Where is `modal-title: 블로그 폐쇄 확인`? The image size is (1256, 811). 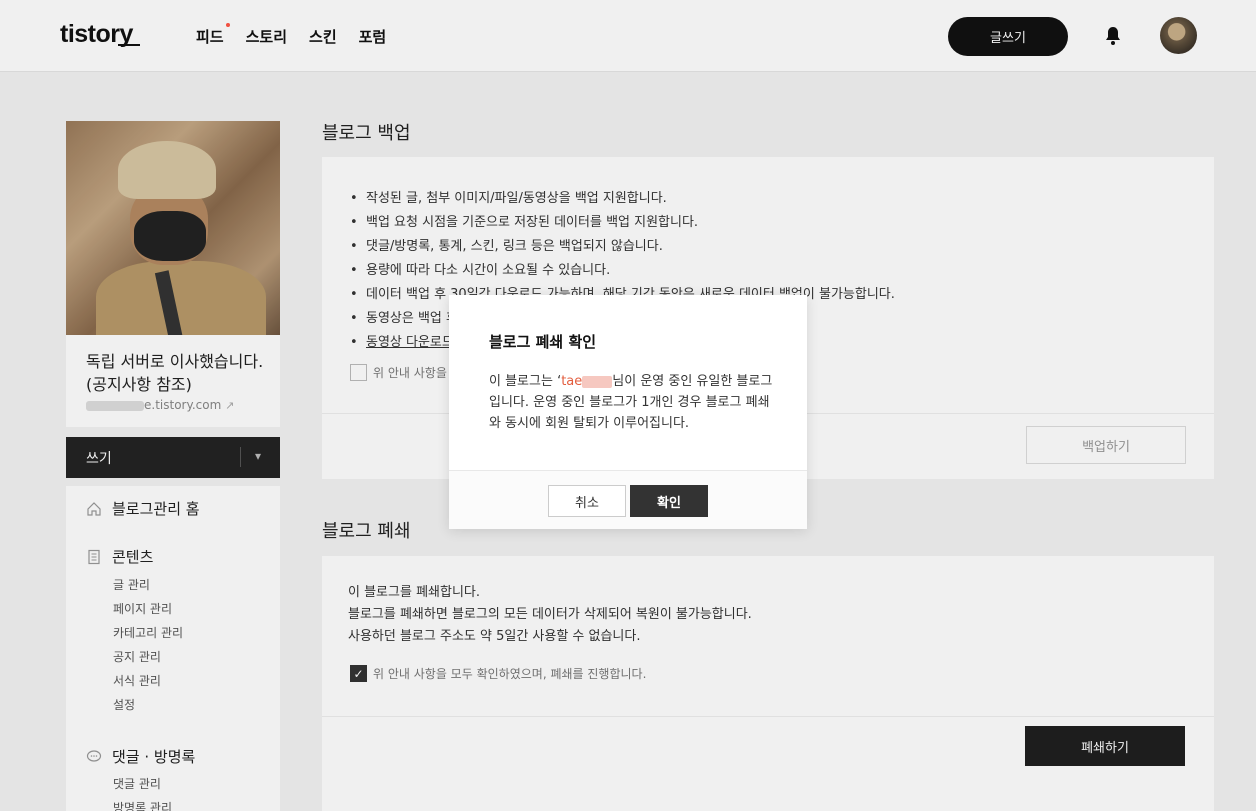 modal-title: 블로그 폐쇄 확인 is located at coordinates (543, 342).